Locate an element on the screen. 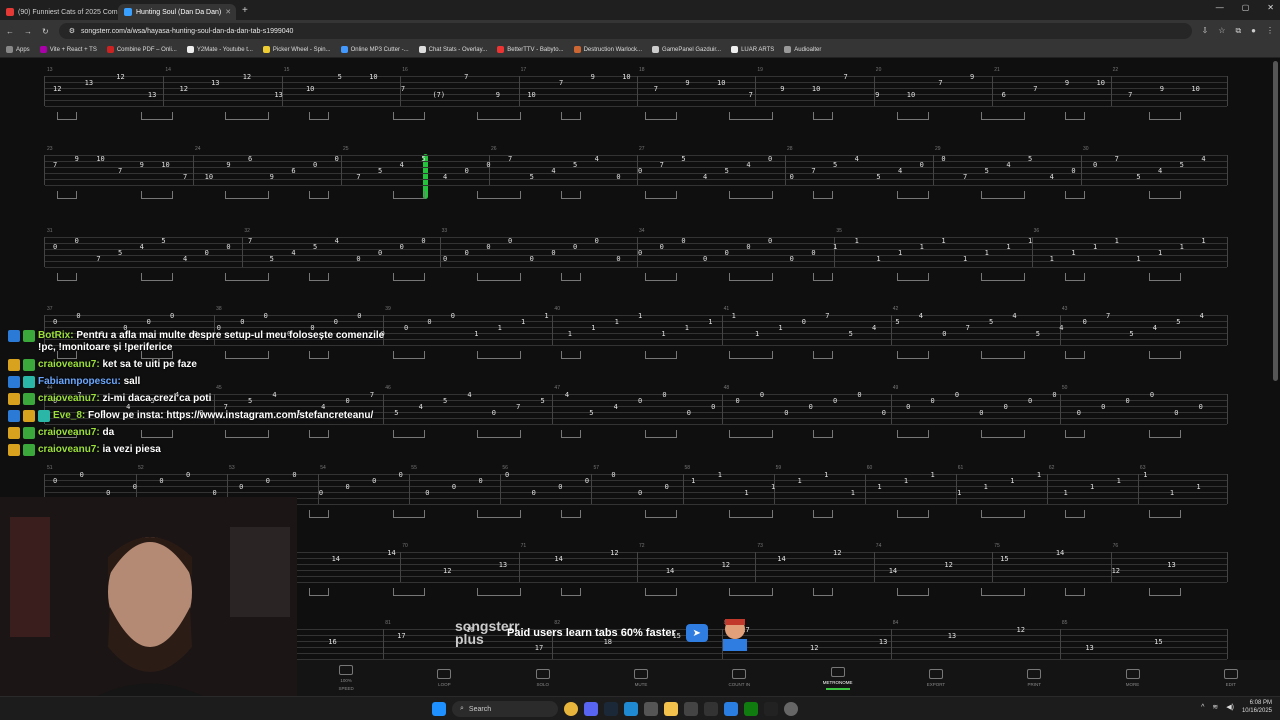 The width and height of the screenshot is (1280, 720). extensions-icon: ⧉ is located at coordinates (1238, 31).